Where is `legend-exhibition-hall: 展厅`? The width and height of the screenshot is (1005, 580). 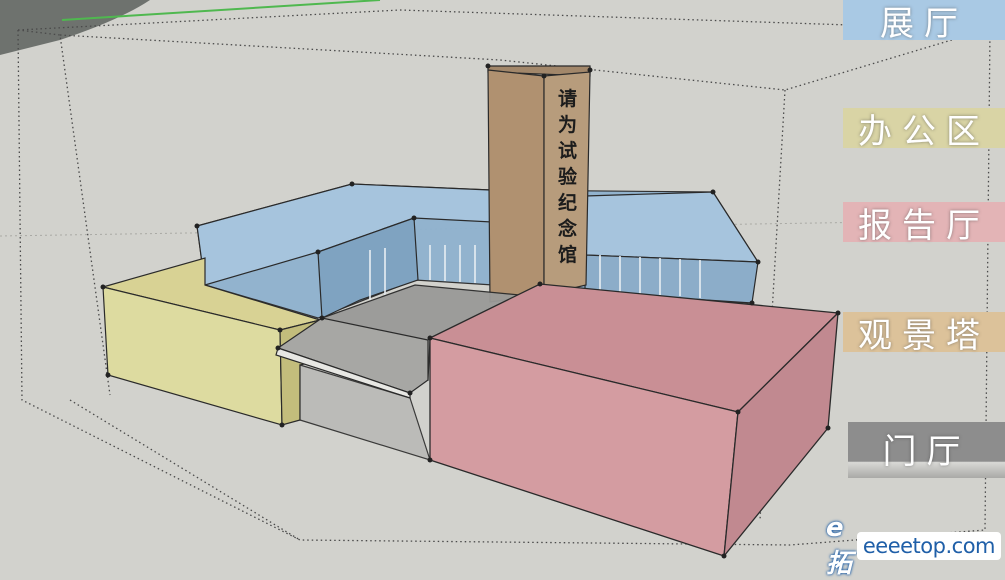 legend-exhibition-hall: 展厅 is located at coordinates (924, 22).